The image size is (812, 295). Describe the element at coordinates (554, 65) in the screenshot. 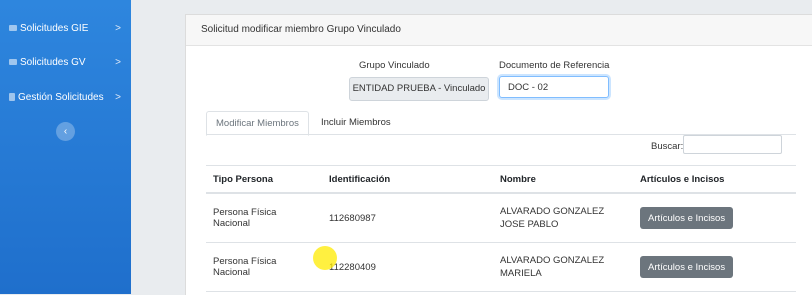

I see `documento-referencia-label: Documento de Referencia` at that location.